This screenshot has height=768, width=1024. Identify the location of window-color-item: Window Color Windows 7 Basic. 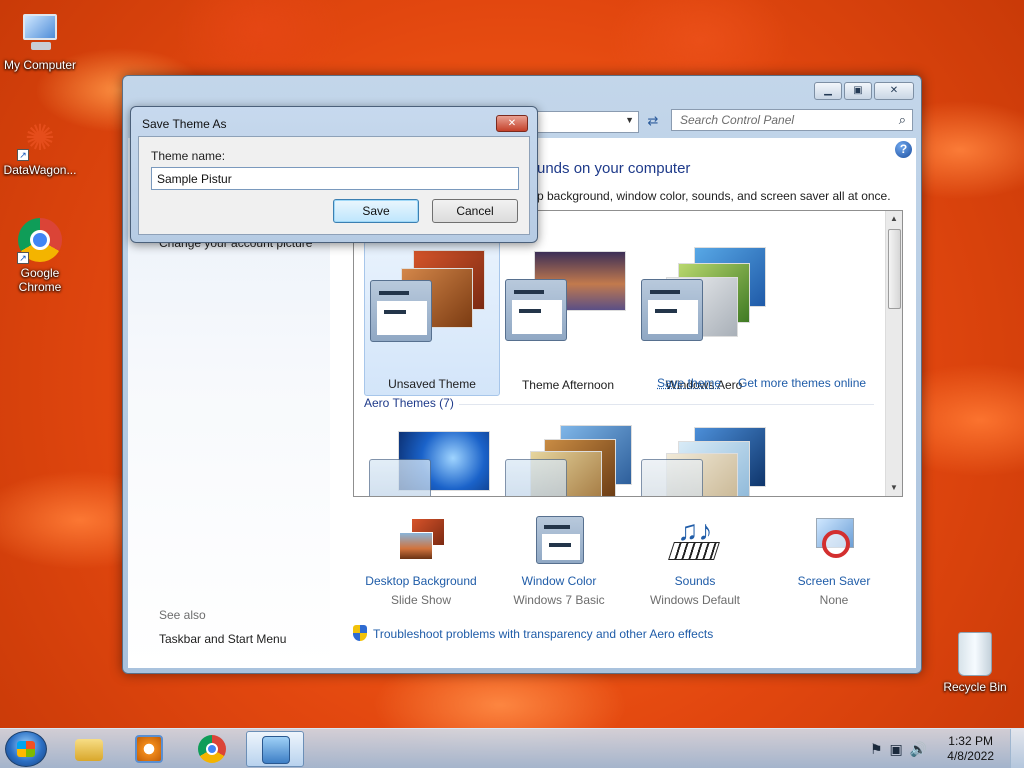
(559, 561).